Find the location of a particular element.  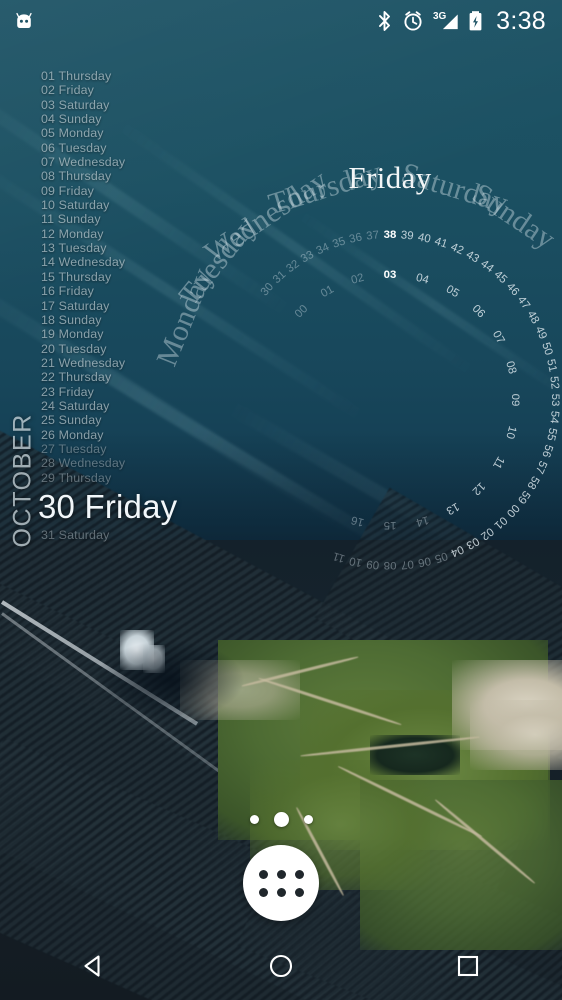

calendar-day-row: 12 Monday is located at coordinates (156, 234).